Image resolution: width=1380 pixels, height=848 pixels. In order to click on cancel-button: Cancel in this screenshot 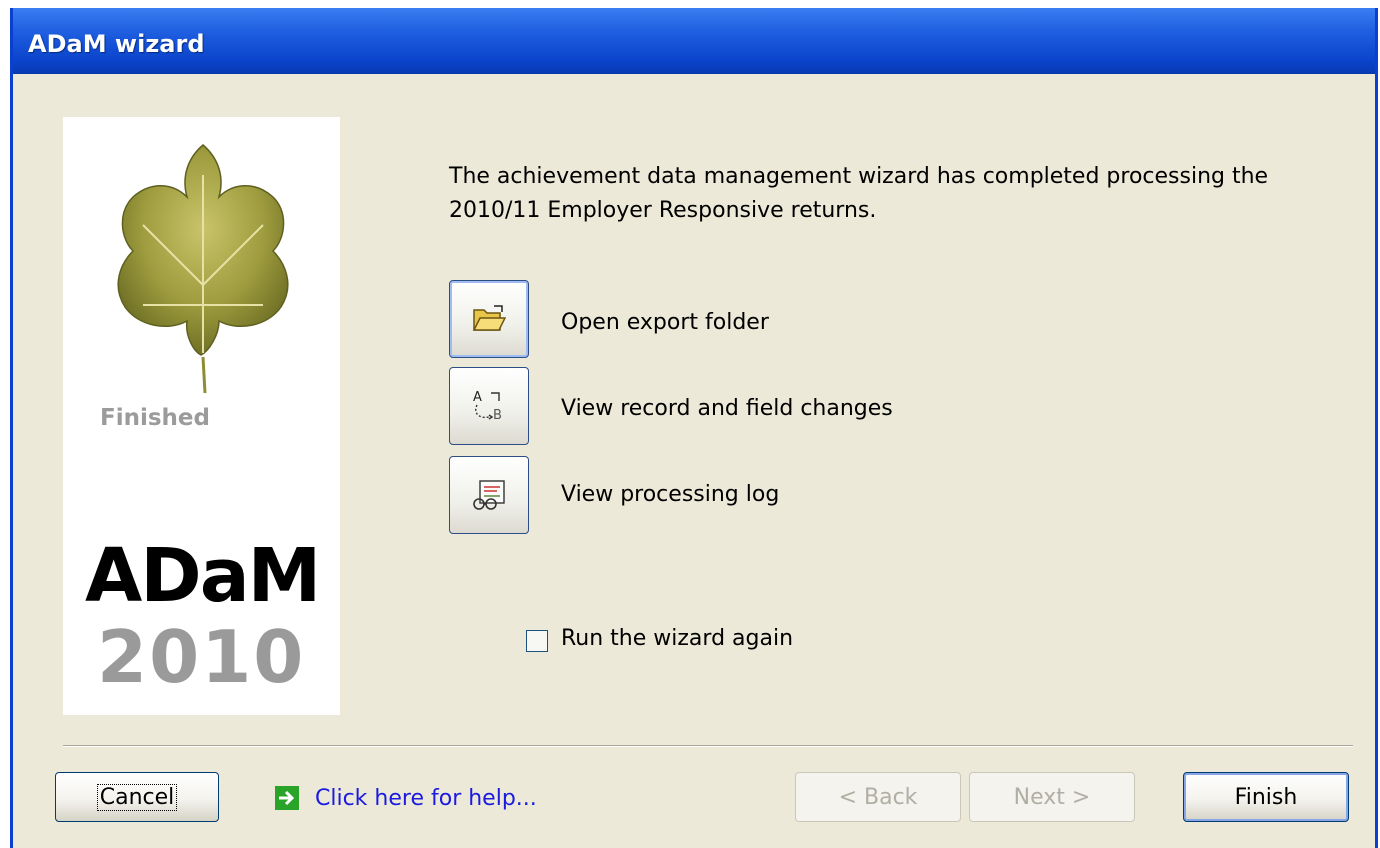, I will do `click(137, 797)`.